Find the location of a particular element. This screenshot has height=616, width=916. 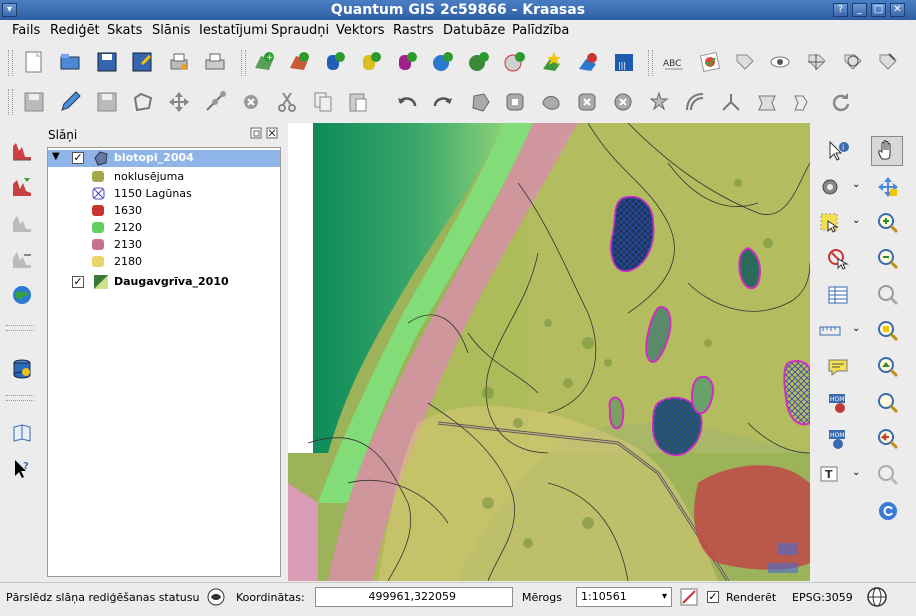

print-composer-icon is located at coordinates (179, 62).